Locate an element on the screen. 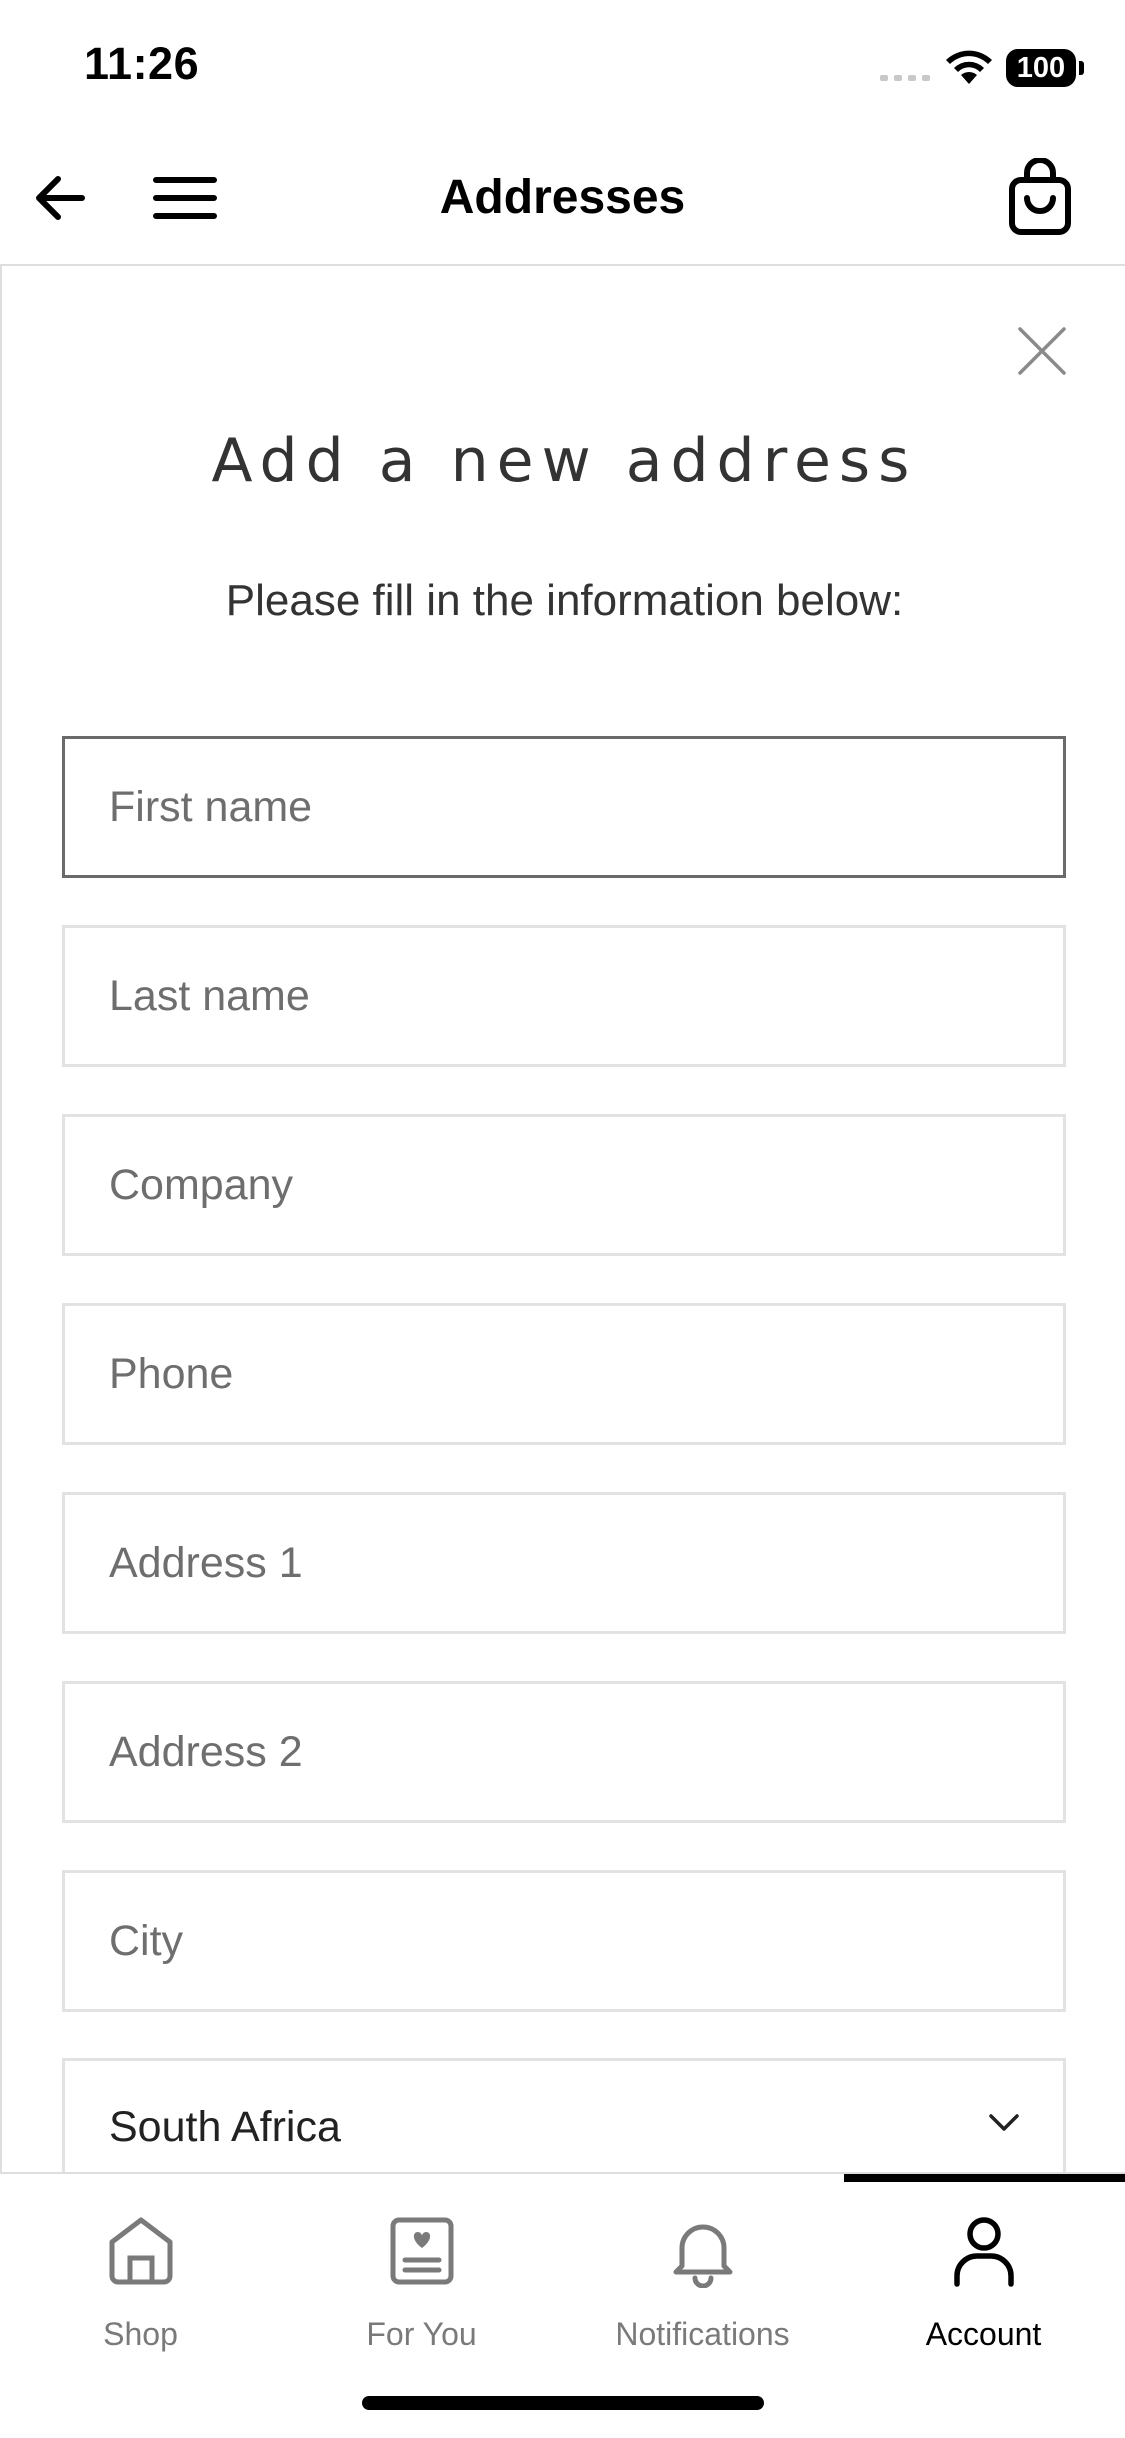  tab-for-you: For You is located at coordinates (421, 2269).